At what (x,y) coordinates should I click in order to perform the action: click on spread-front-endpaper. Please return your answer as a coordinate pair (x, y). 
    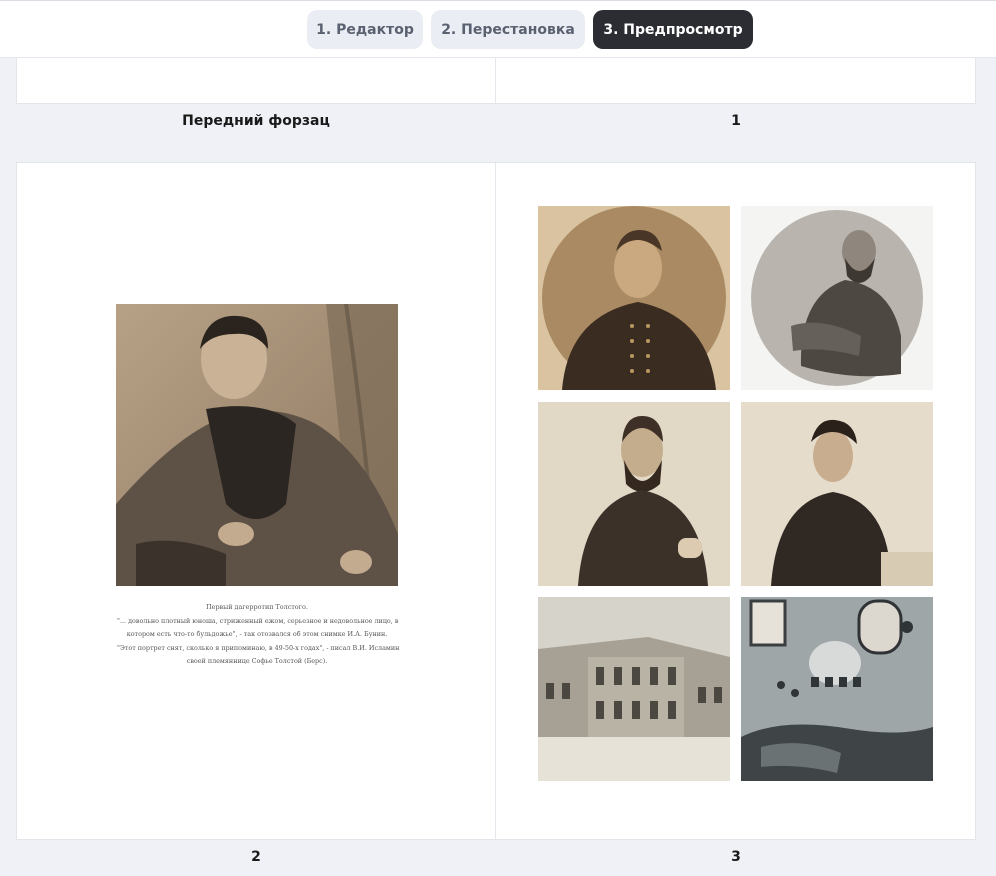
    Looking at the image, I should click on (496, 81).